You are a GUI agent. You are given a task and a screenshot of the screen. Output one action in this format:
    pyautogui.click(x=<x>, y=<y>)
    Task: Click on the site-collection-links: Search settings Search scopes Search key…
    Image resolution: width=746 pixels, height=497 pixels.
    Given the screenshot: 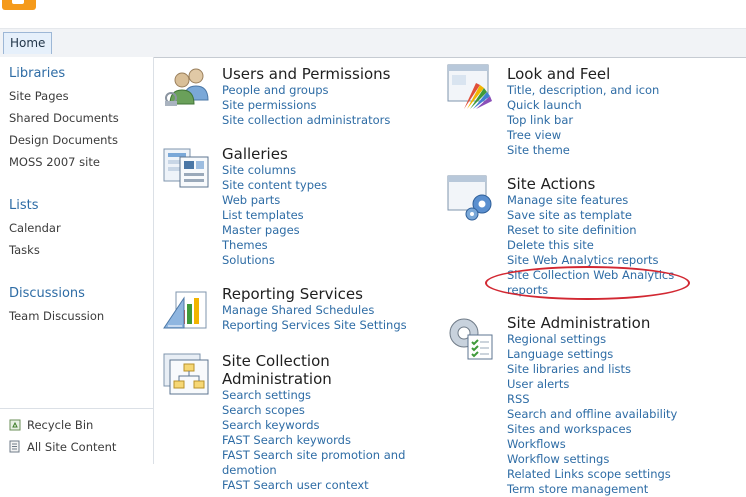 What is the action you would take?
    pyautogui.click(x=313, y=440)
    